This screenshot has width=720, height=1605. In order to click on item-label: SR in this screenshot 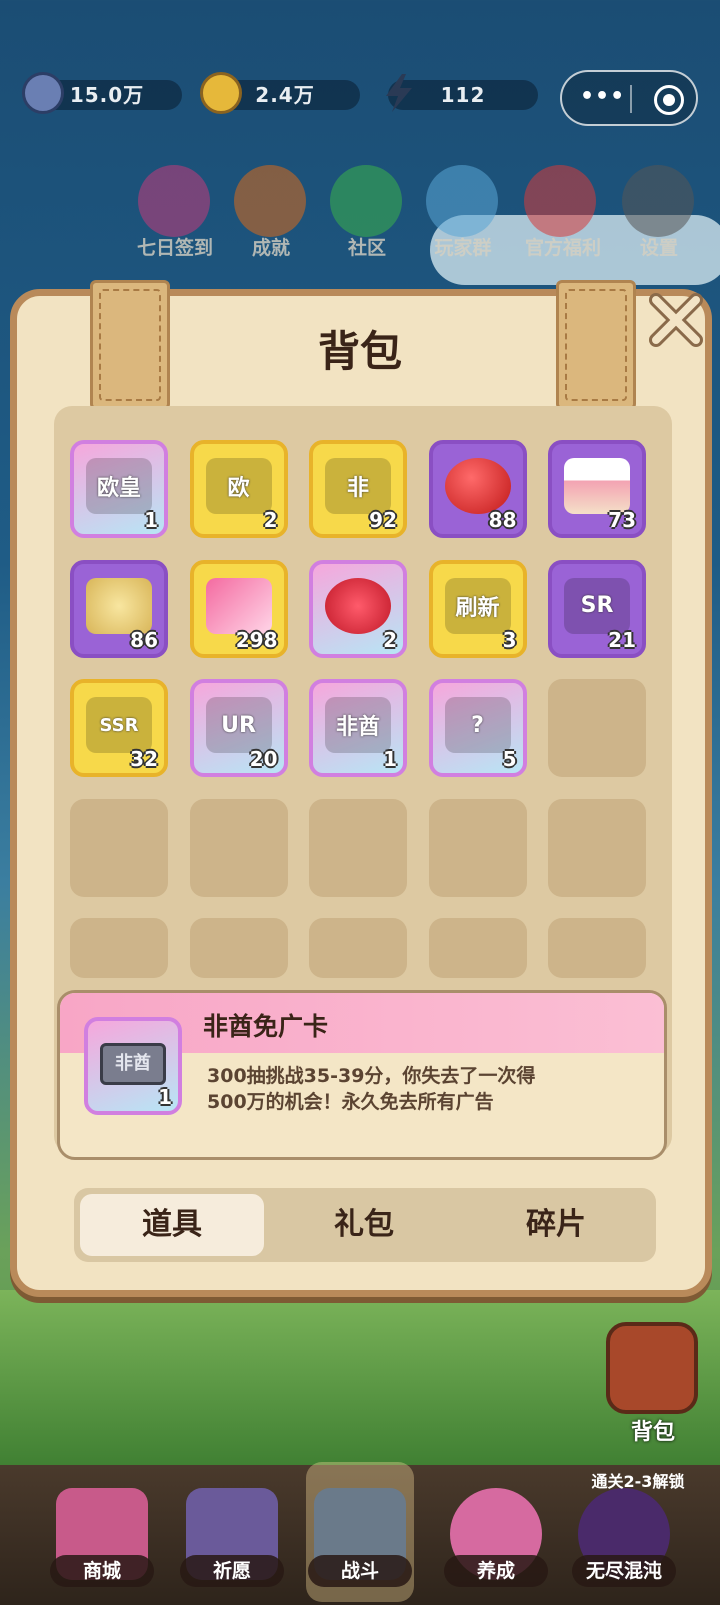, I will do `click(597, 605)`.